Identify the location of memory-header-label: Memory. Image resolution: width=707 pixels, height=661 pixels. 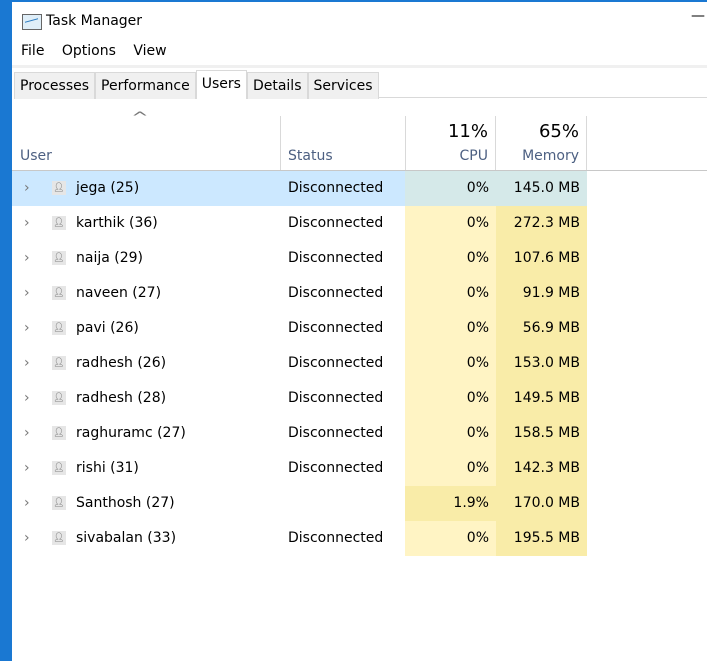
(550, 156).